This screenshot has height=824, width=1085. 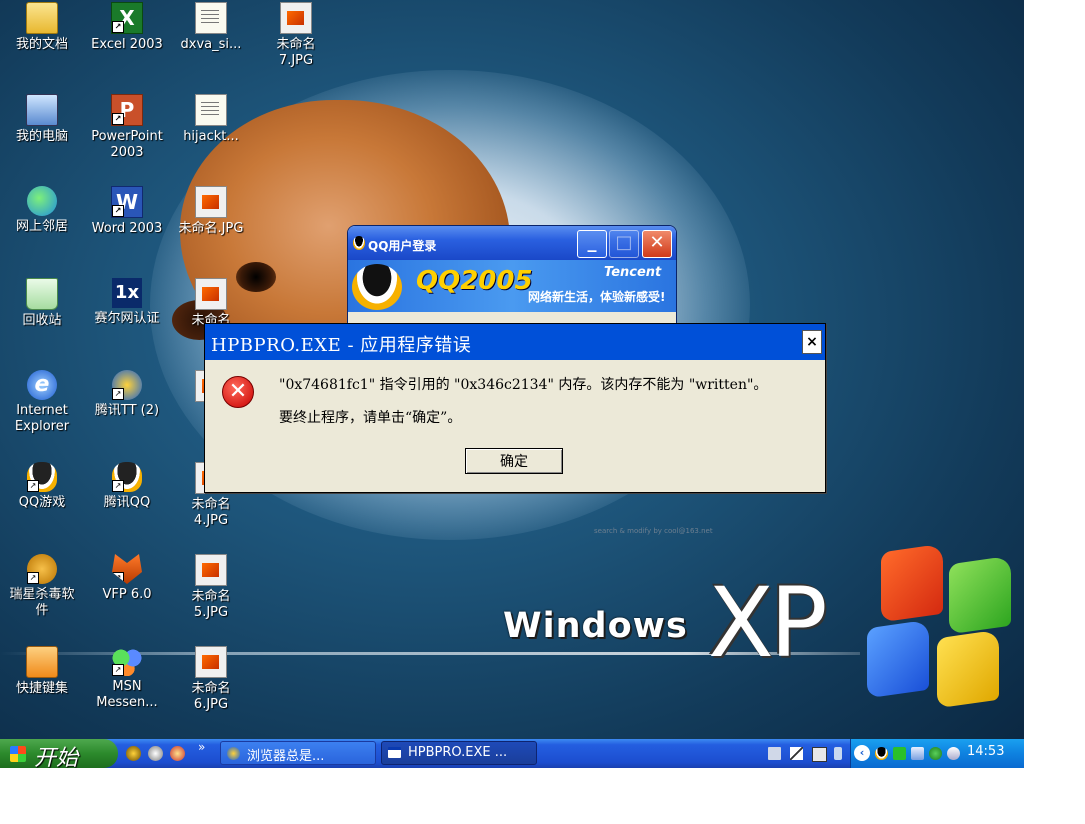 What do you see at coordinates (296, 35) in the screenshot?
I see `desktop-icon: 未命名 7.JPG` at bounding box center [296, 35].